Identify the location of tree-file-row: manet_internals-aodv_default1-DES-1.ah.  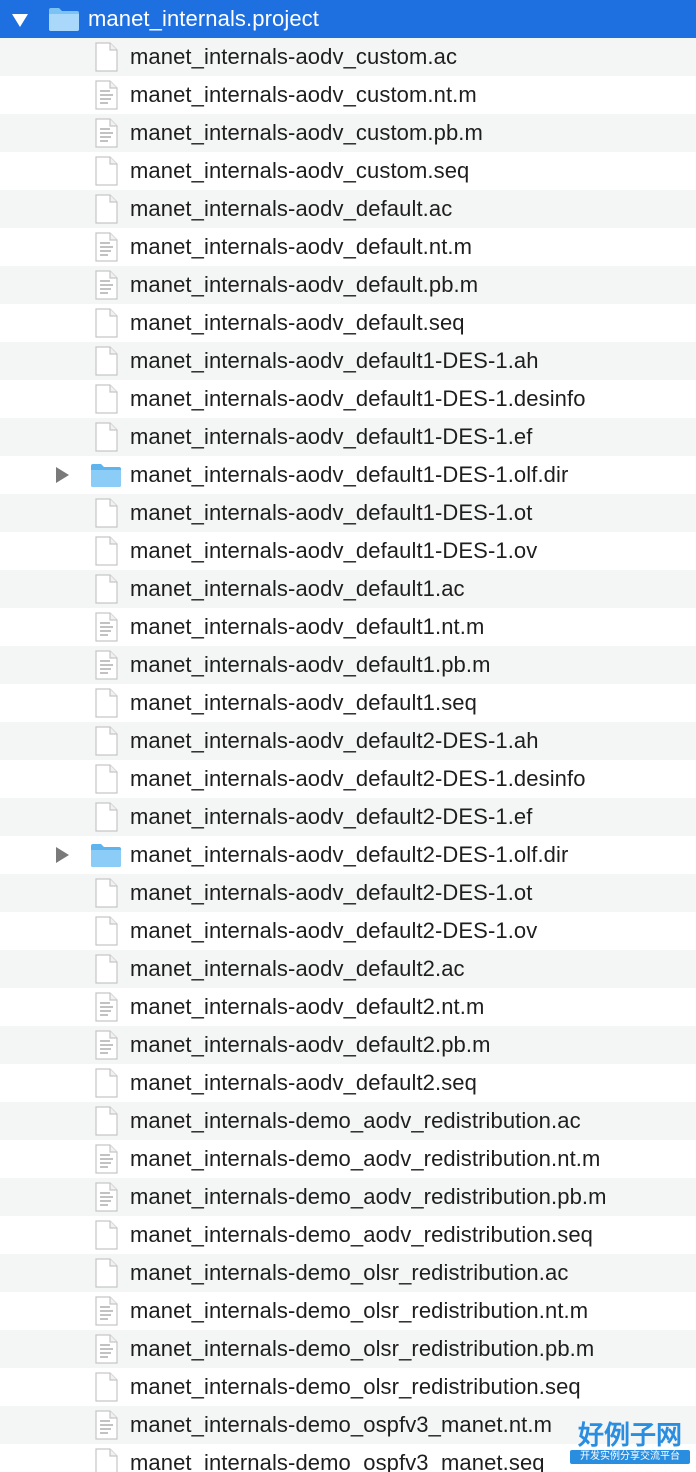
(348, 361).